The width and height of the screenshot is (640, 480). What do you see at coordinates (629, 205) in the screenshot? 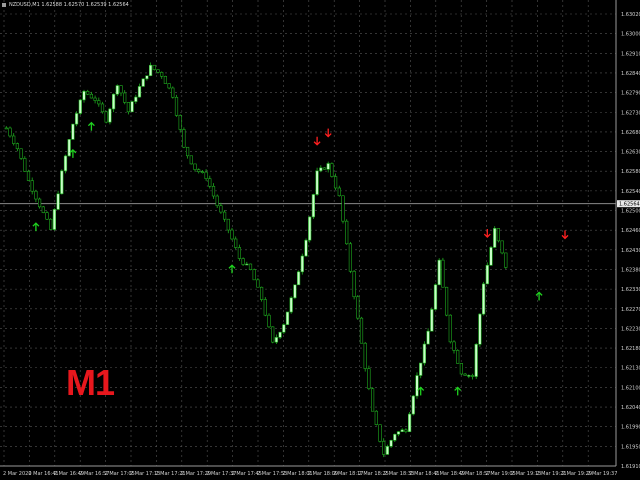
I see `current-price-label: 1.62564` at bounding box center [629, 205].